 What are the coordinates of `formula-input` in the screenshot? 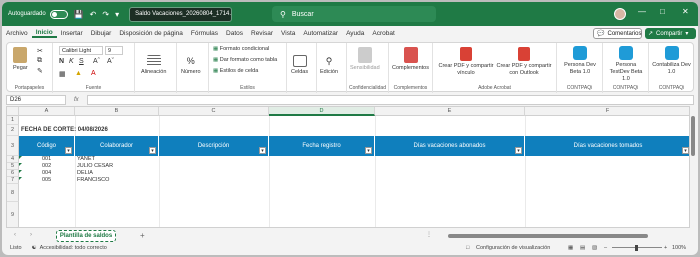 It's located at (390, 99).